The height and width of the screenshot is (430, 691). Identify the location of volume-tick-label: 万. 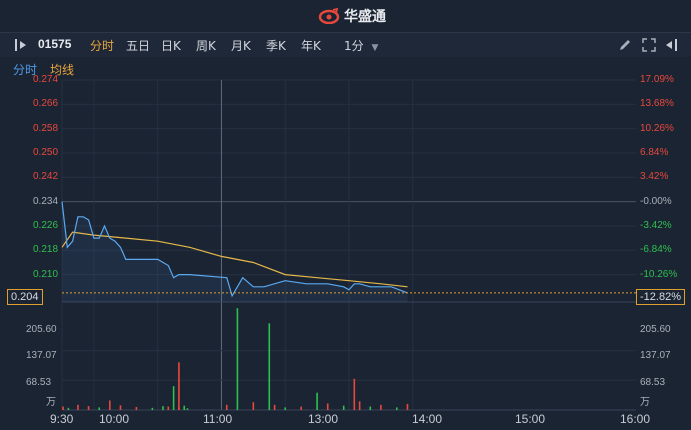
(51, 402).